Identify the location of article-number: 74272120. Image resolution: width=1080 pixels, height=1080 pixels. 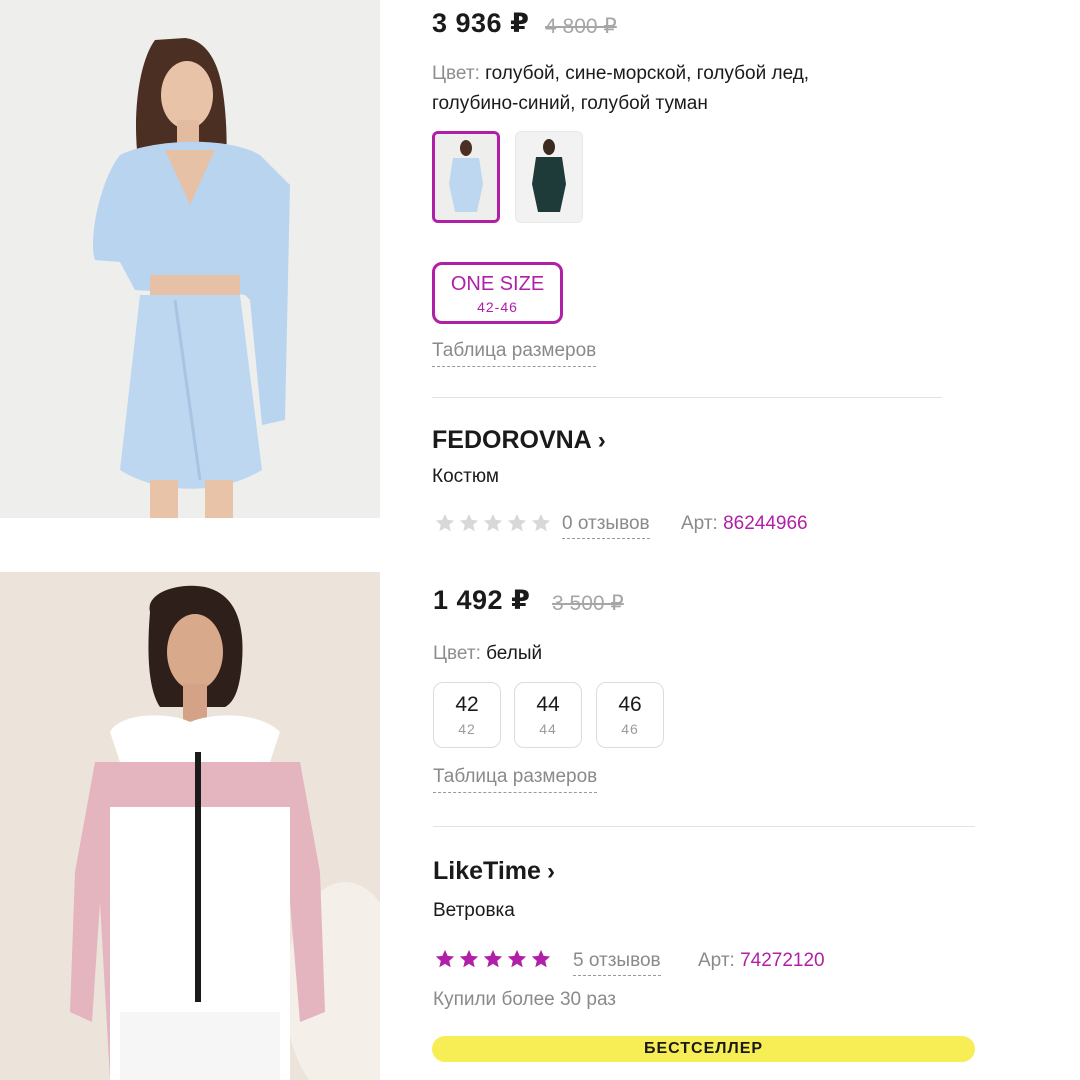
(782, 960).